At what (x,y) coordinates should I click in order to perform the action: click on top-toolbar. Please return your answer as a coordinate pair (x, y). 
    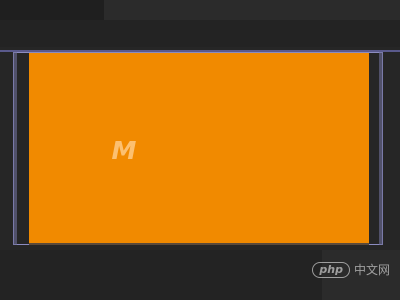
    Looking at the image, I should click on (200, 10).